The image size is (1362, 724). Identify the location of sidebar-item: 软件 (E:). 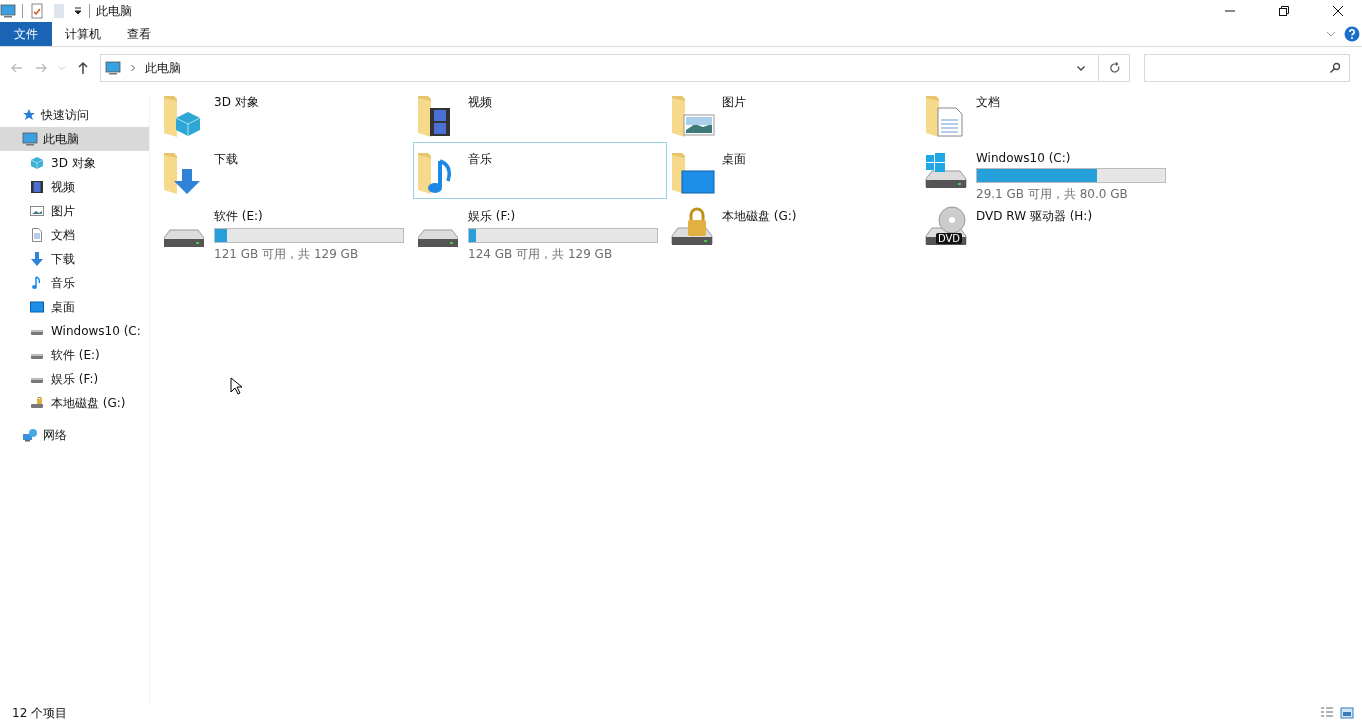
(74, 355).